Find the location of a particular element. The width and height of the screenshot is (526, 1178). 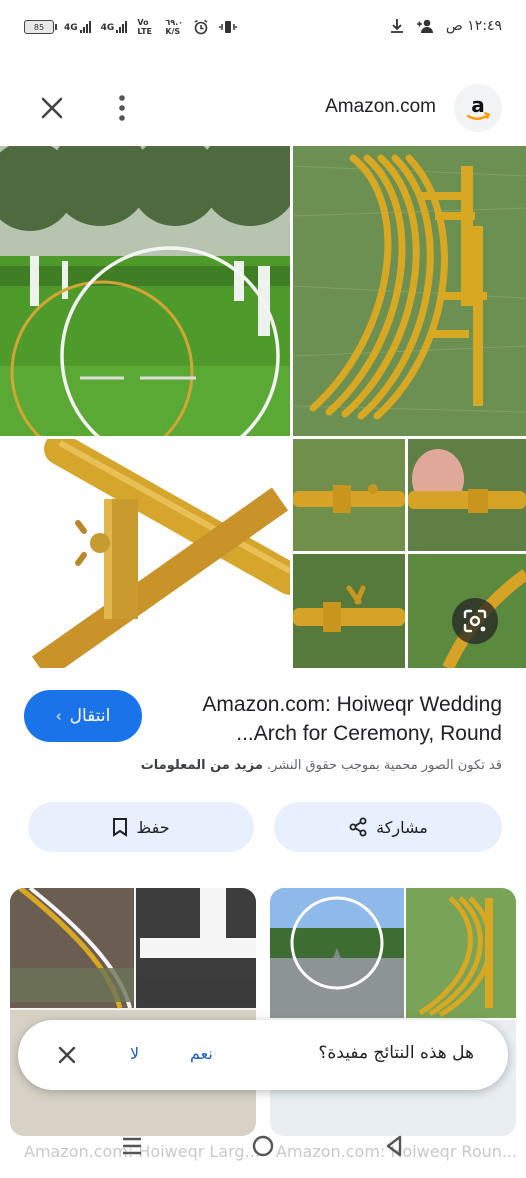

system-nav-bar is located at coordinates (263, 1148).